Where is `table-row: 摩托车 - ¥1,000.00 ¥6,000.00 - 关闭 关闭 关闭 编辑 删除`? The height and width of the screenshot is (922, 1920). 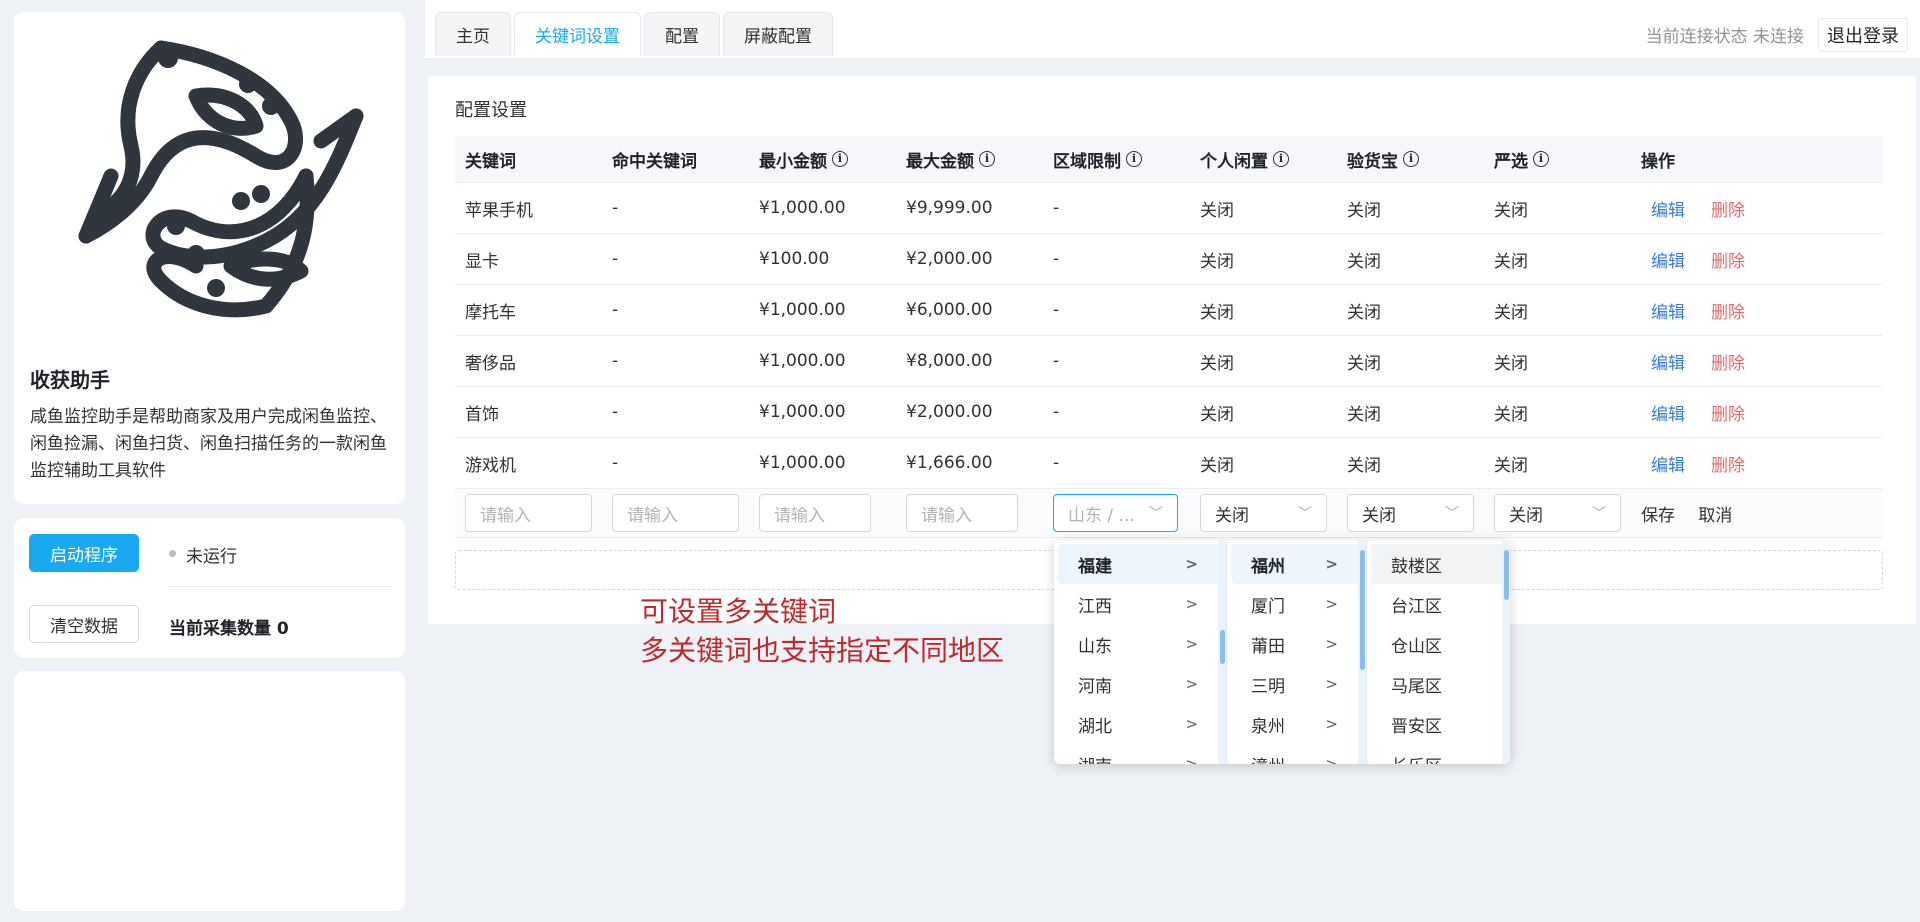 table-row: 摩托车 - ¥1,000.00 ¥6,000.00 - 关闭 关闭 关闭 编辑 删除 is located at coordinates (1169, 310).